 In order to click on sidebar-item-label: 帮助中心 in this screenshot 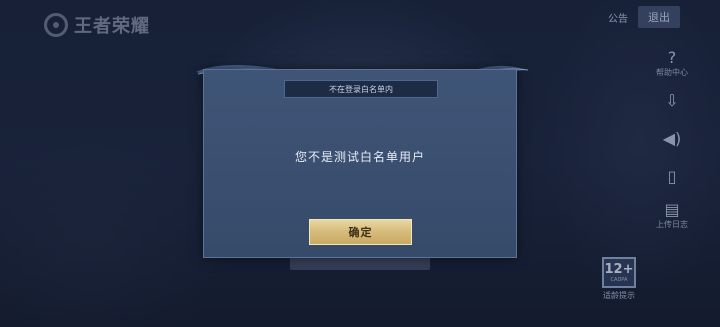, I will do `click(672, 72)`.